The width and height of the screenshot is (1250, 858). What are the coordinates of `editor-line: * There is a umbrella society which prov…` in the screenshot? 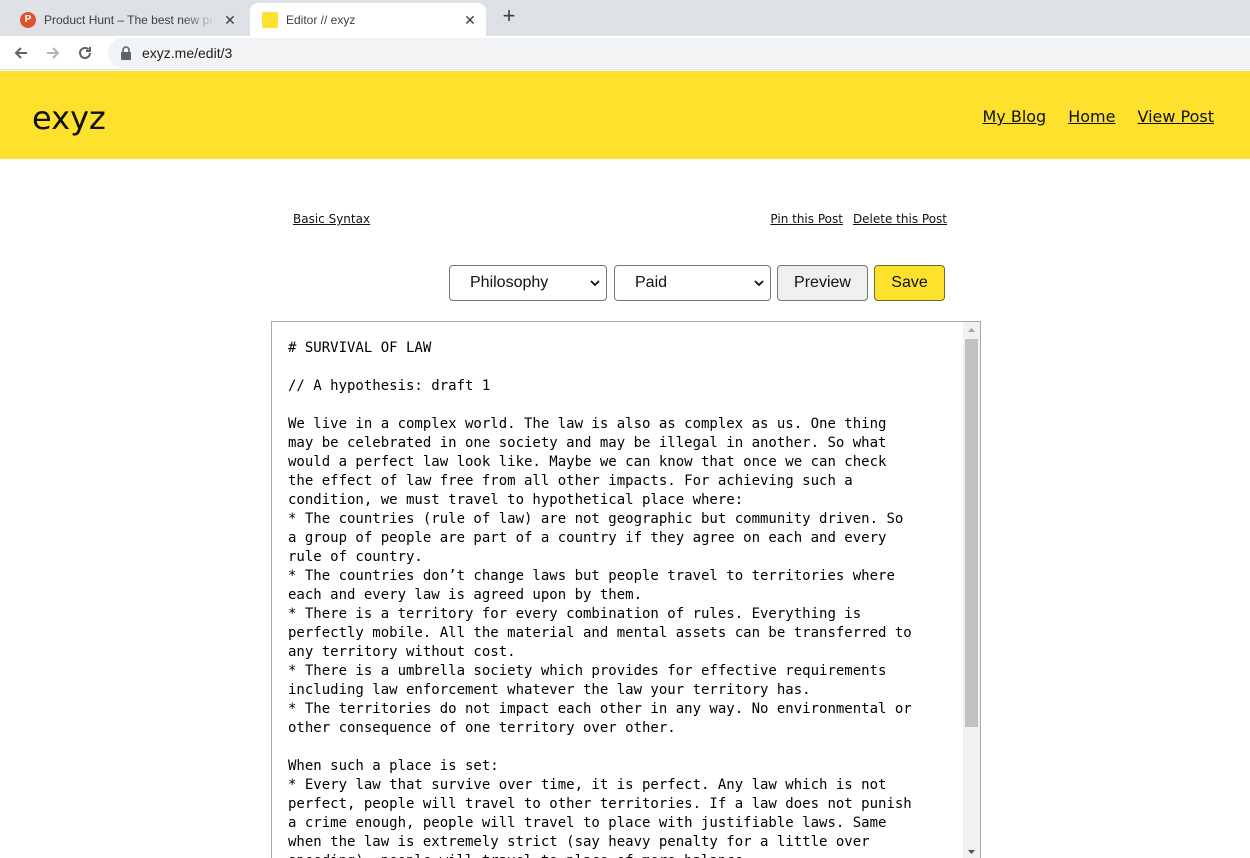 It's located at (587, 671).